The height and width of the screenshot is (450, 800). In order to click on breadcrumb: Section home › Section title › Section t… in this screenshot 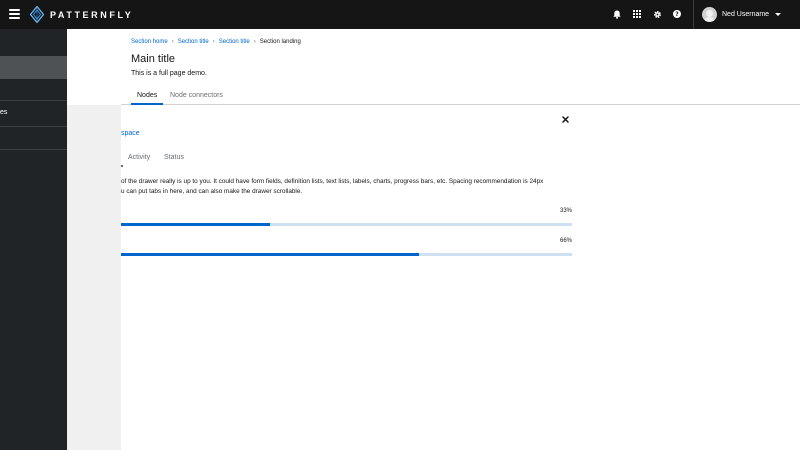, I will do `click(216, 41)`.